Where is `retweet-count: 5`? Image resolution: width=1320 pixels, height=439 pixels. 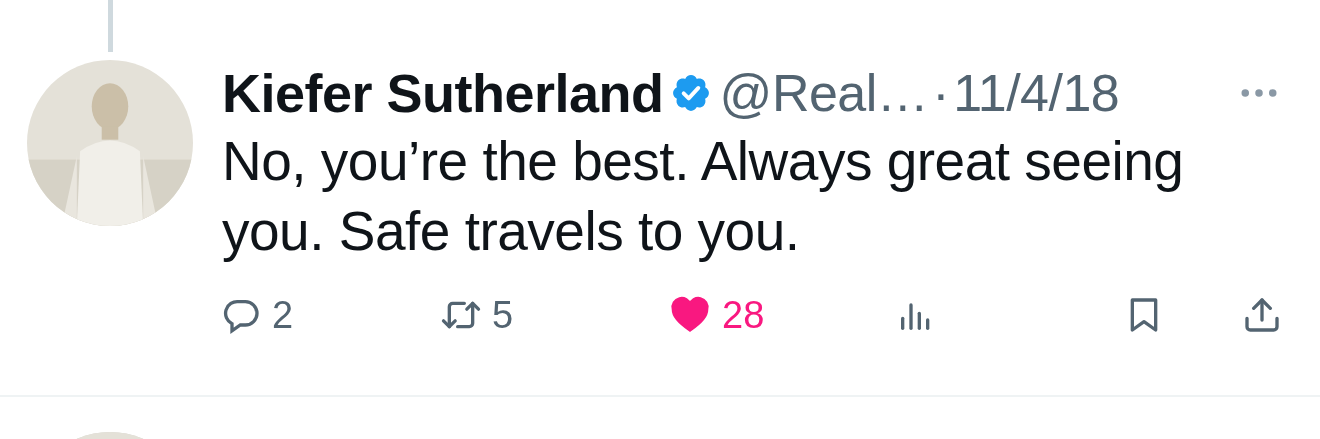 retweet-count: 5 is located at coordinates (503, 315).